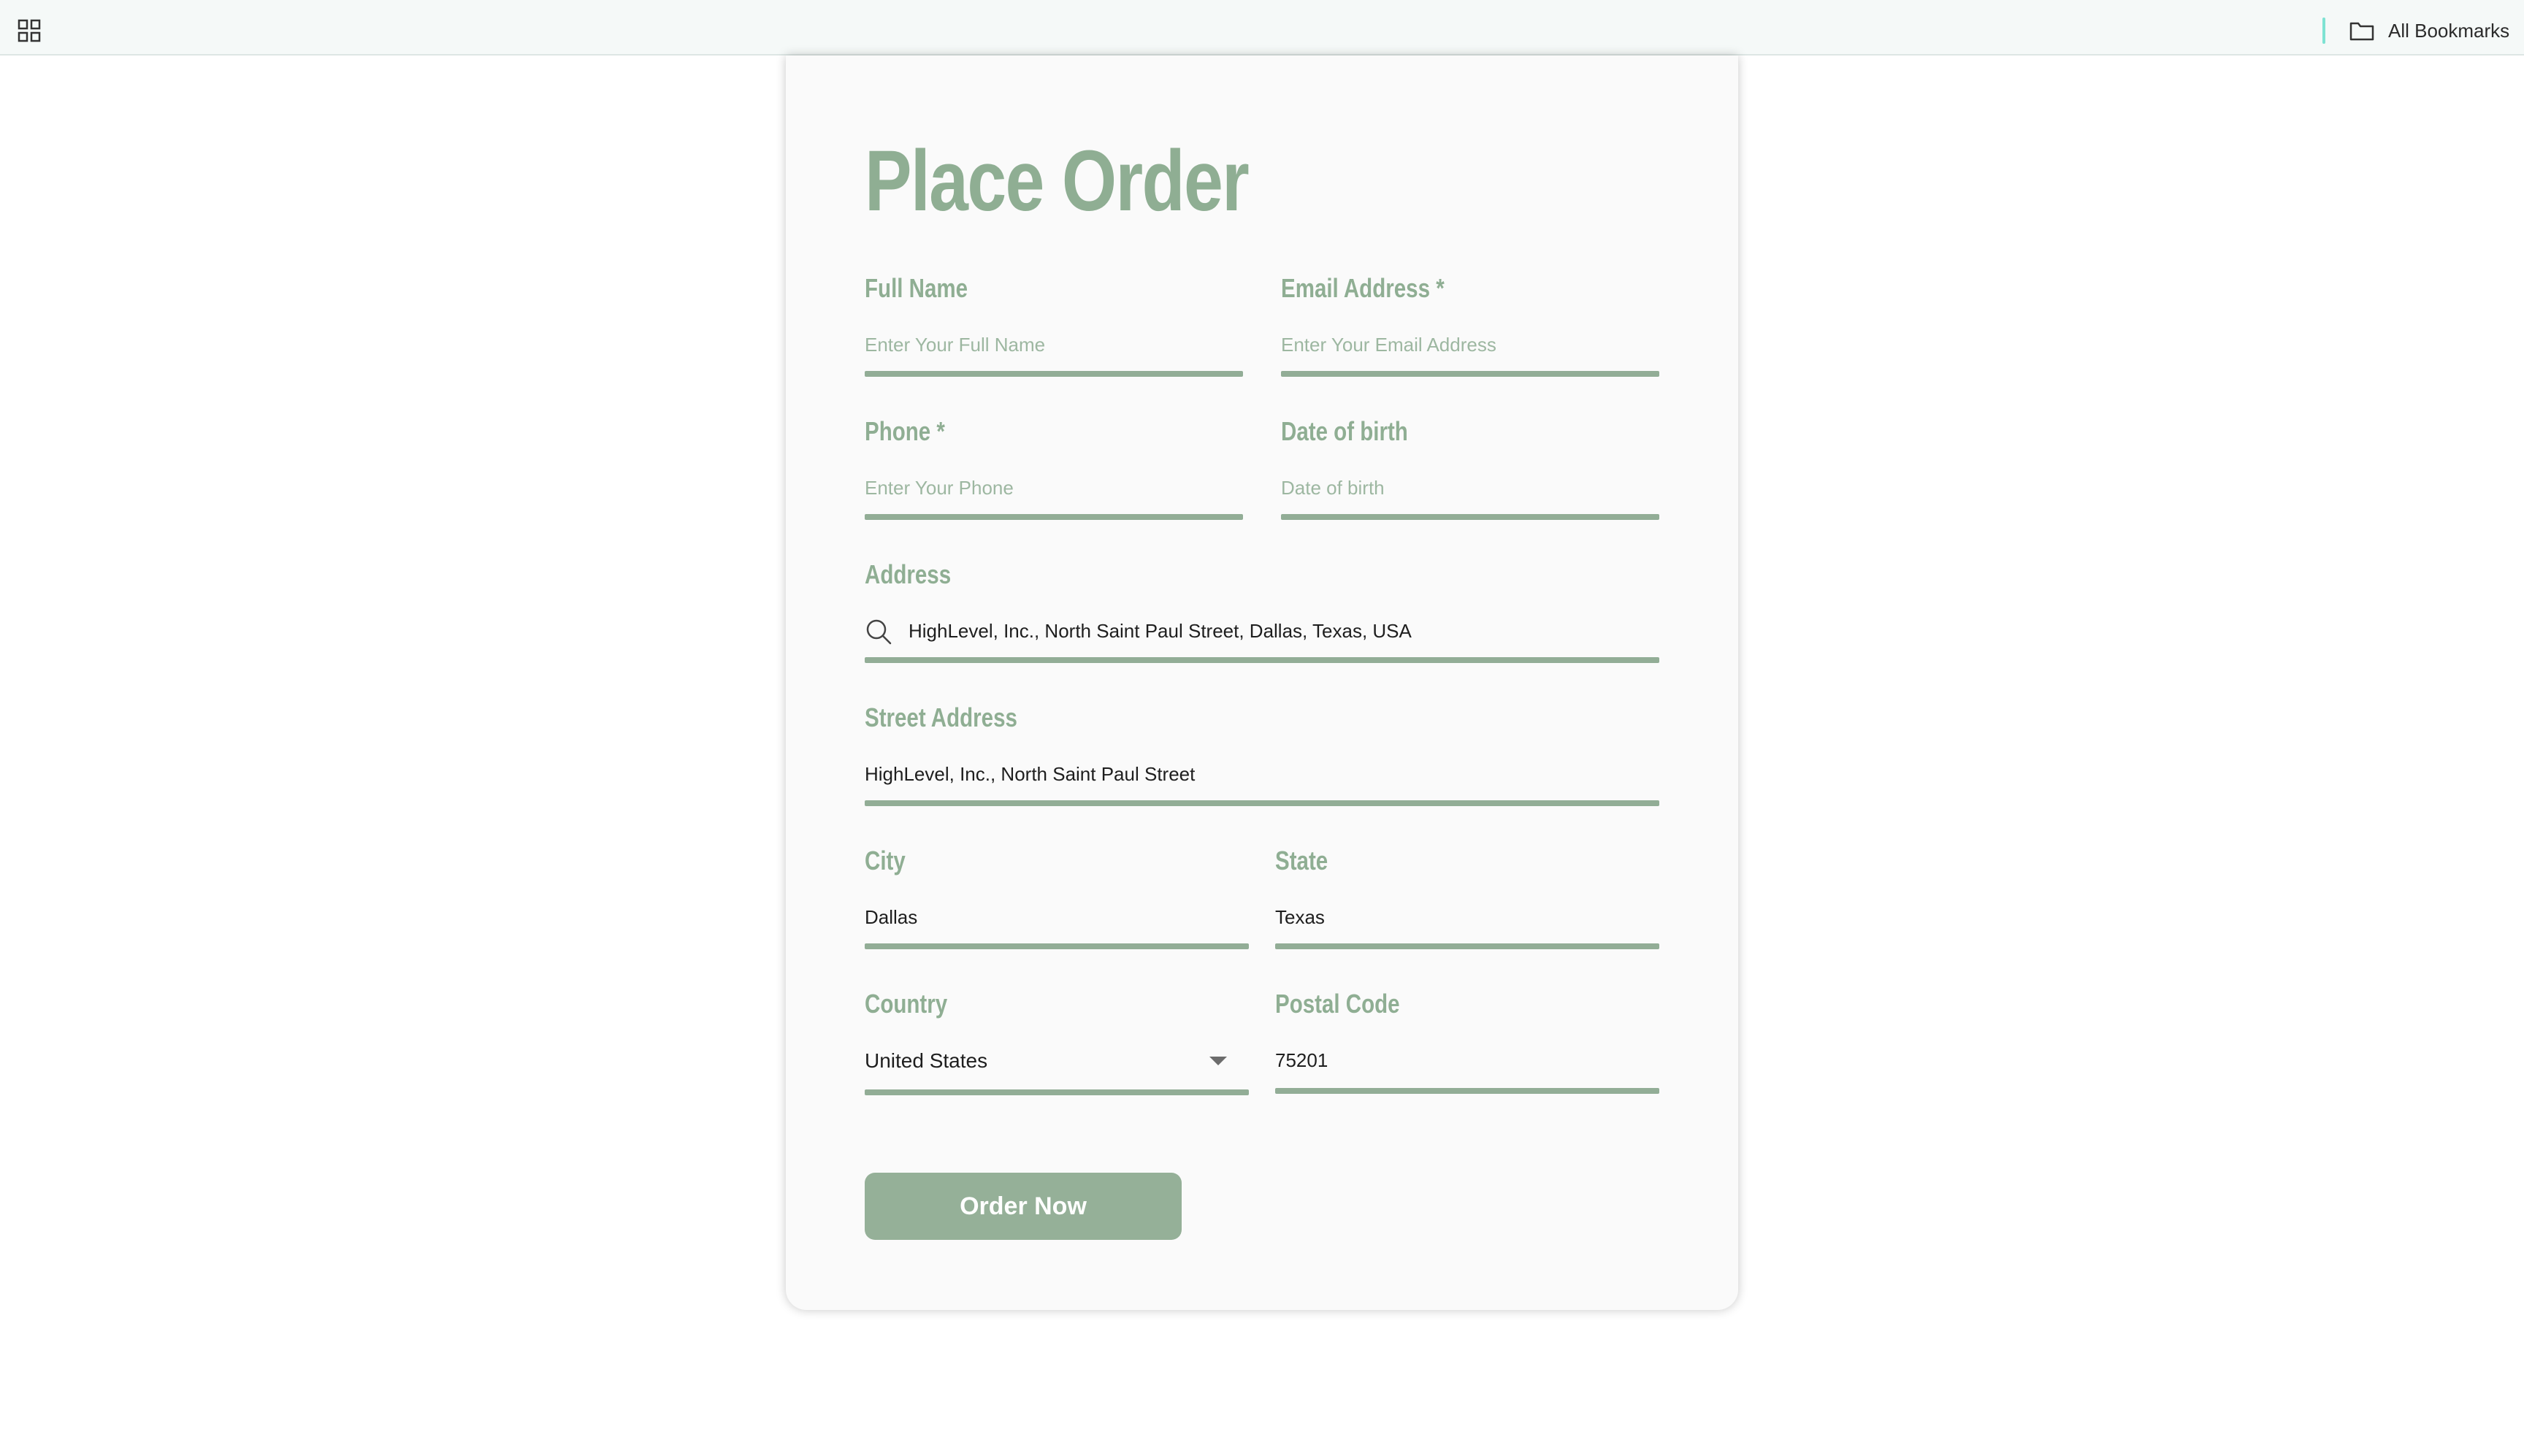 The width and height of the screenshot is (2524, 1456). Describe the element at coordinates (1054, 345) in the screenshot. I see `full-name-input` at that location.